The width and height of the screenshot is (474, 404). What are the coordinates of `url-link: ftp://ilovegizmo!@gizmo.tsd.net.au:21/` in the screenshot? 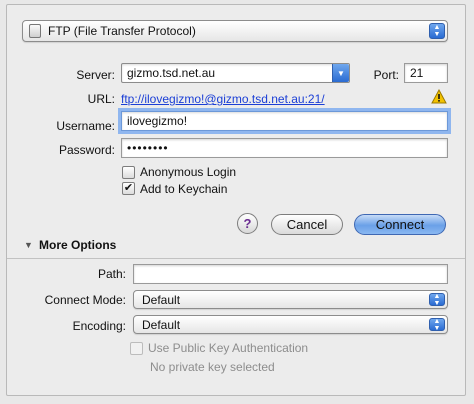 It's located at (223, 99).